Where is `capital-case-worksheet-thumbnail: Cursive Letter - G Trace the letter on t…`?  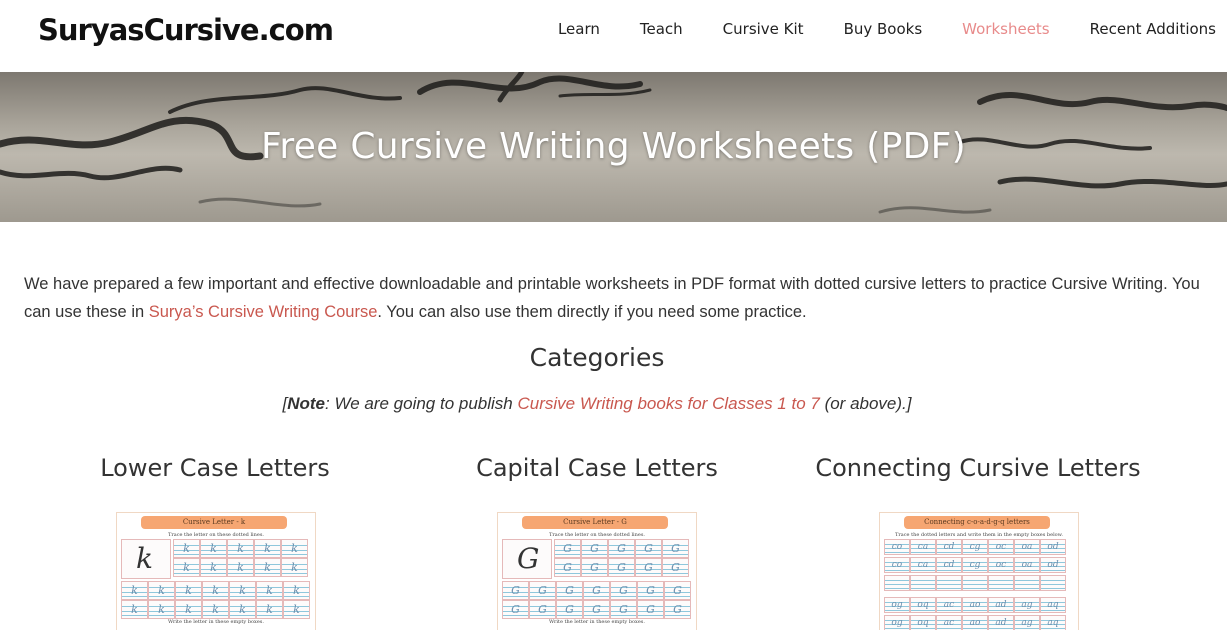
capital-case-worksheet-thumbnail: Cursive Letter - G Trace the letter on t… is located at coordinates (597, 571).